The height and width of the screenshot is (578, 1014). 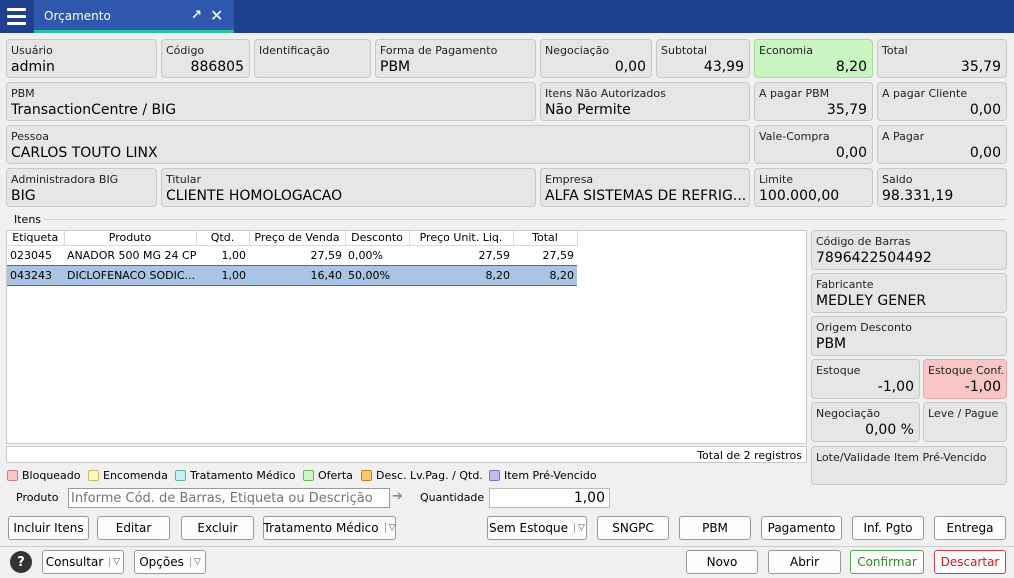 What do you see at coordinates (312, 58) in the screenshot?
I see `field-identificacao: Identificação` at bounding box center [312, 58].